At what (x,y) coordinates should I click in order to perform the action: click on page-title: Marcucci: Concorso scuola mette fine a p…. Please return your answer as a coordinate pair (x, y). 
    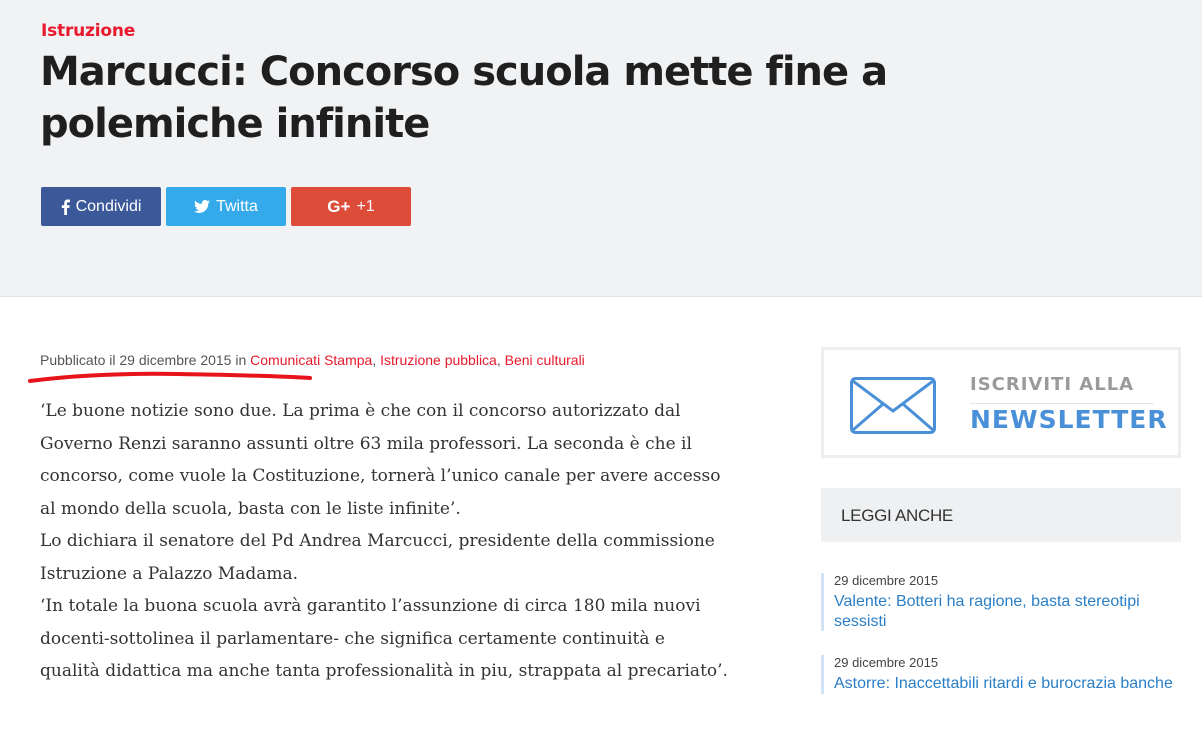
    Looking at the image, I should click on (464, 98).